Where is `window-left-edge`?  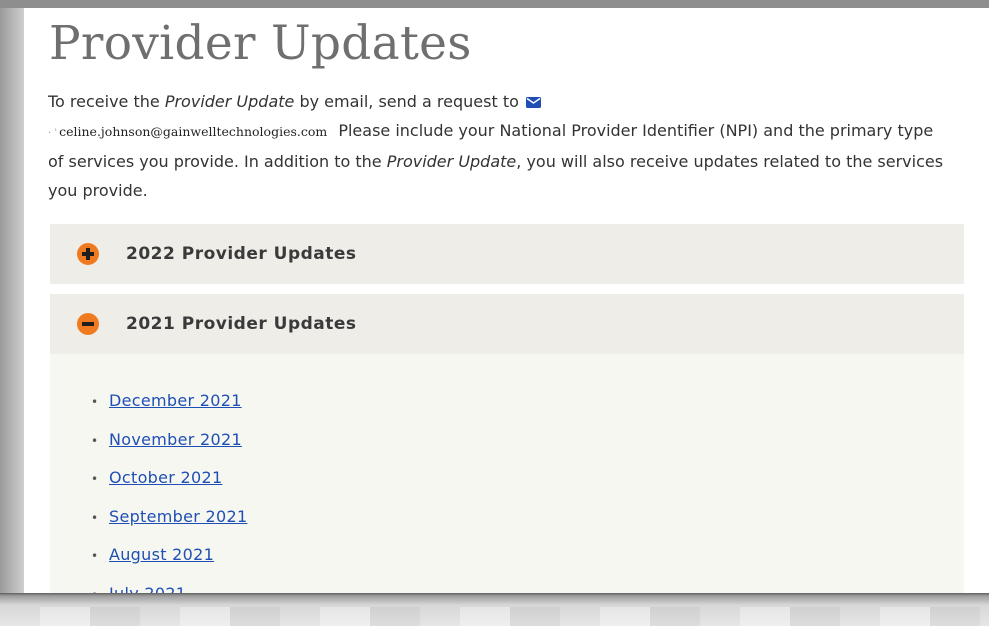 window-left-edge is located at coordinates (12, 304).